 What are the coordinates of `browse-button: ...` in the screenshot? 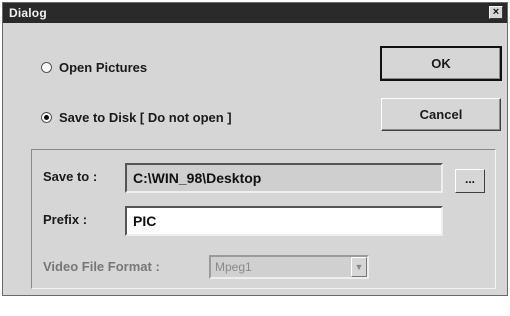 It's located at (470, 181).